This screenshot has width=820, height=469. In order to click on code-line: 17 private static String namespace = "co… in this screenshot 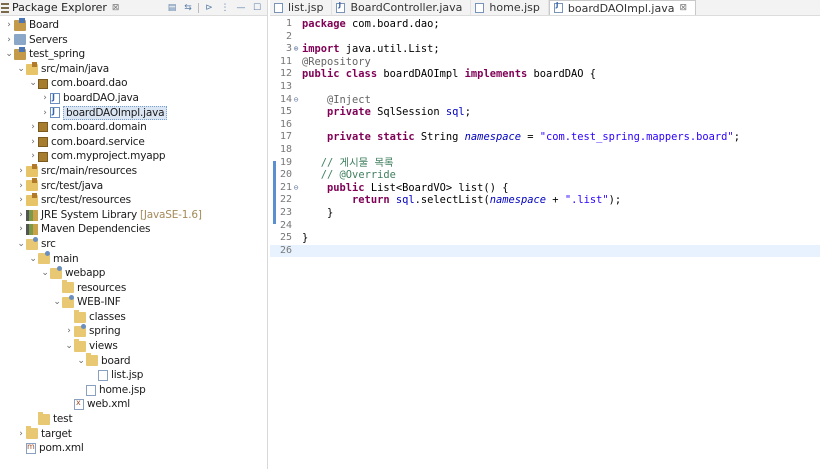, I will do `click(545, 137)`.